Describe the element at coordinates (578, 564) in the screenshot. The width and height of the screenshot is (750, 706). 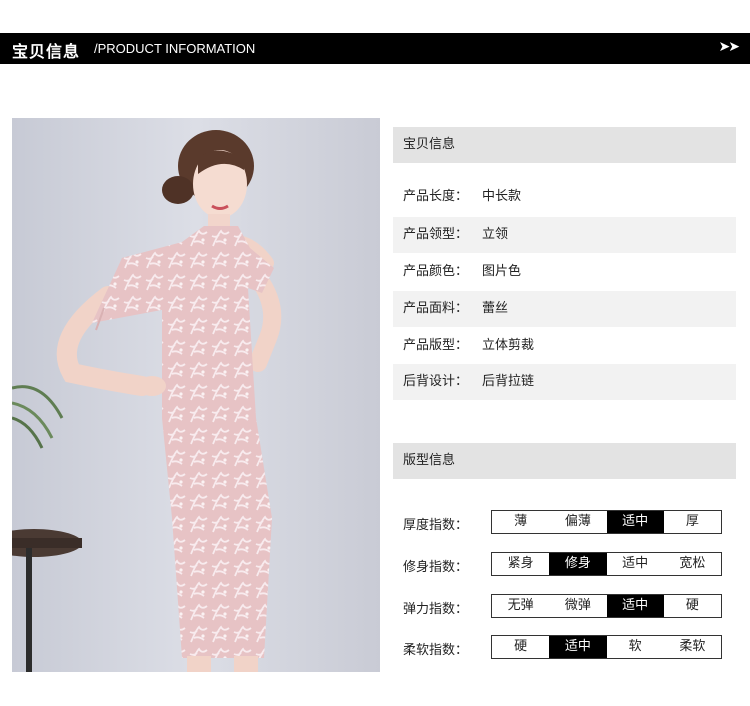
I see `scale-option-selected: 修身` at that location.